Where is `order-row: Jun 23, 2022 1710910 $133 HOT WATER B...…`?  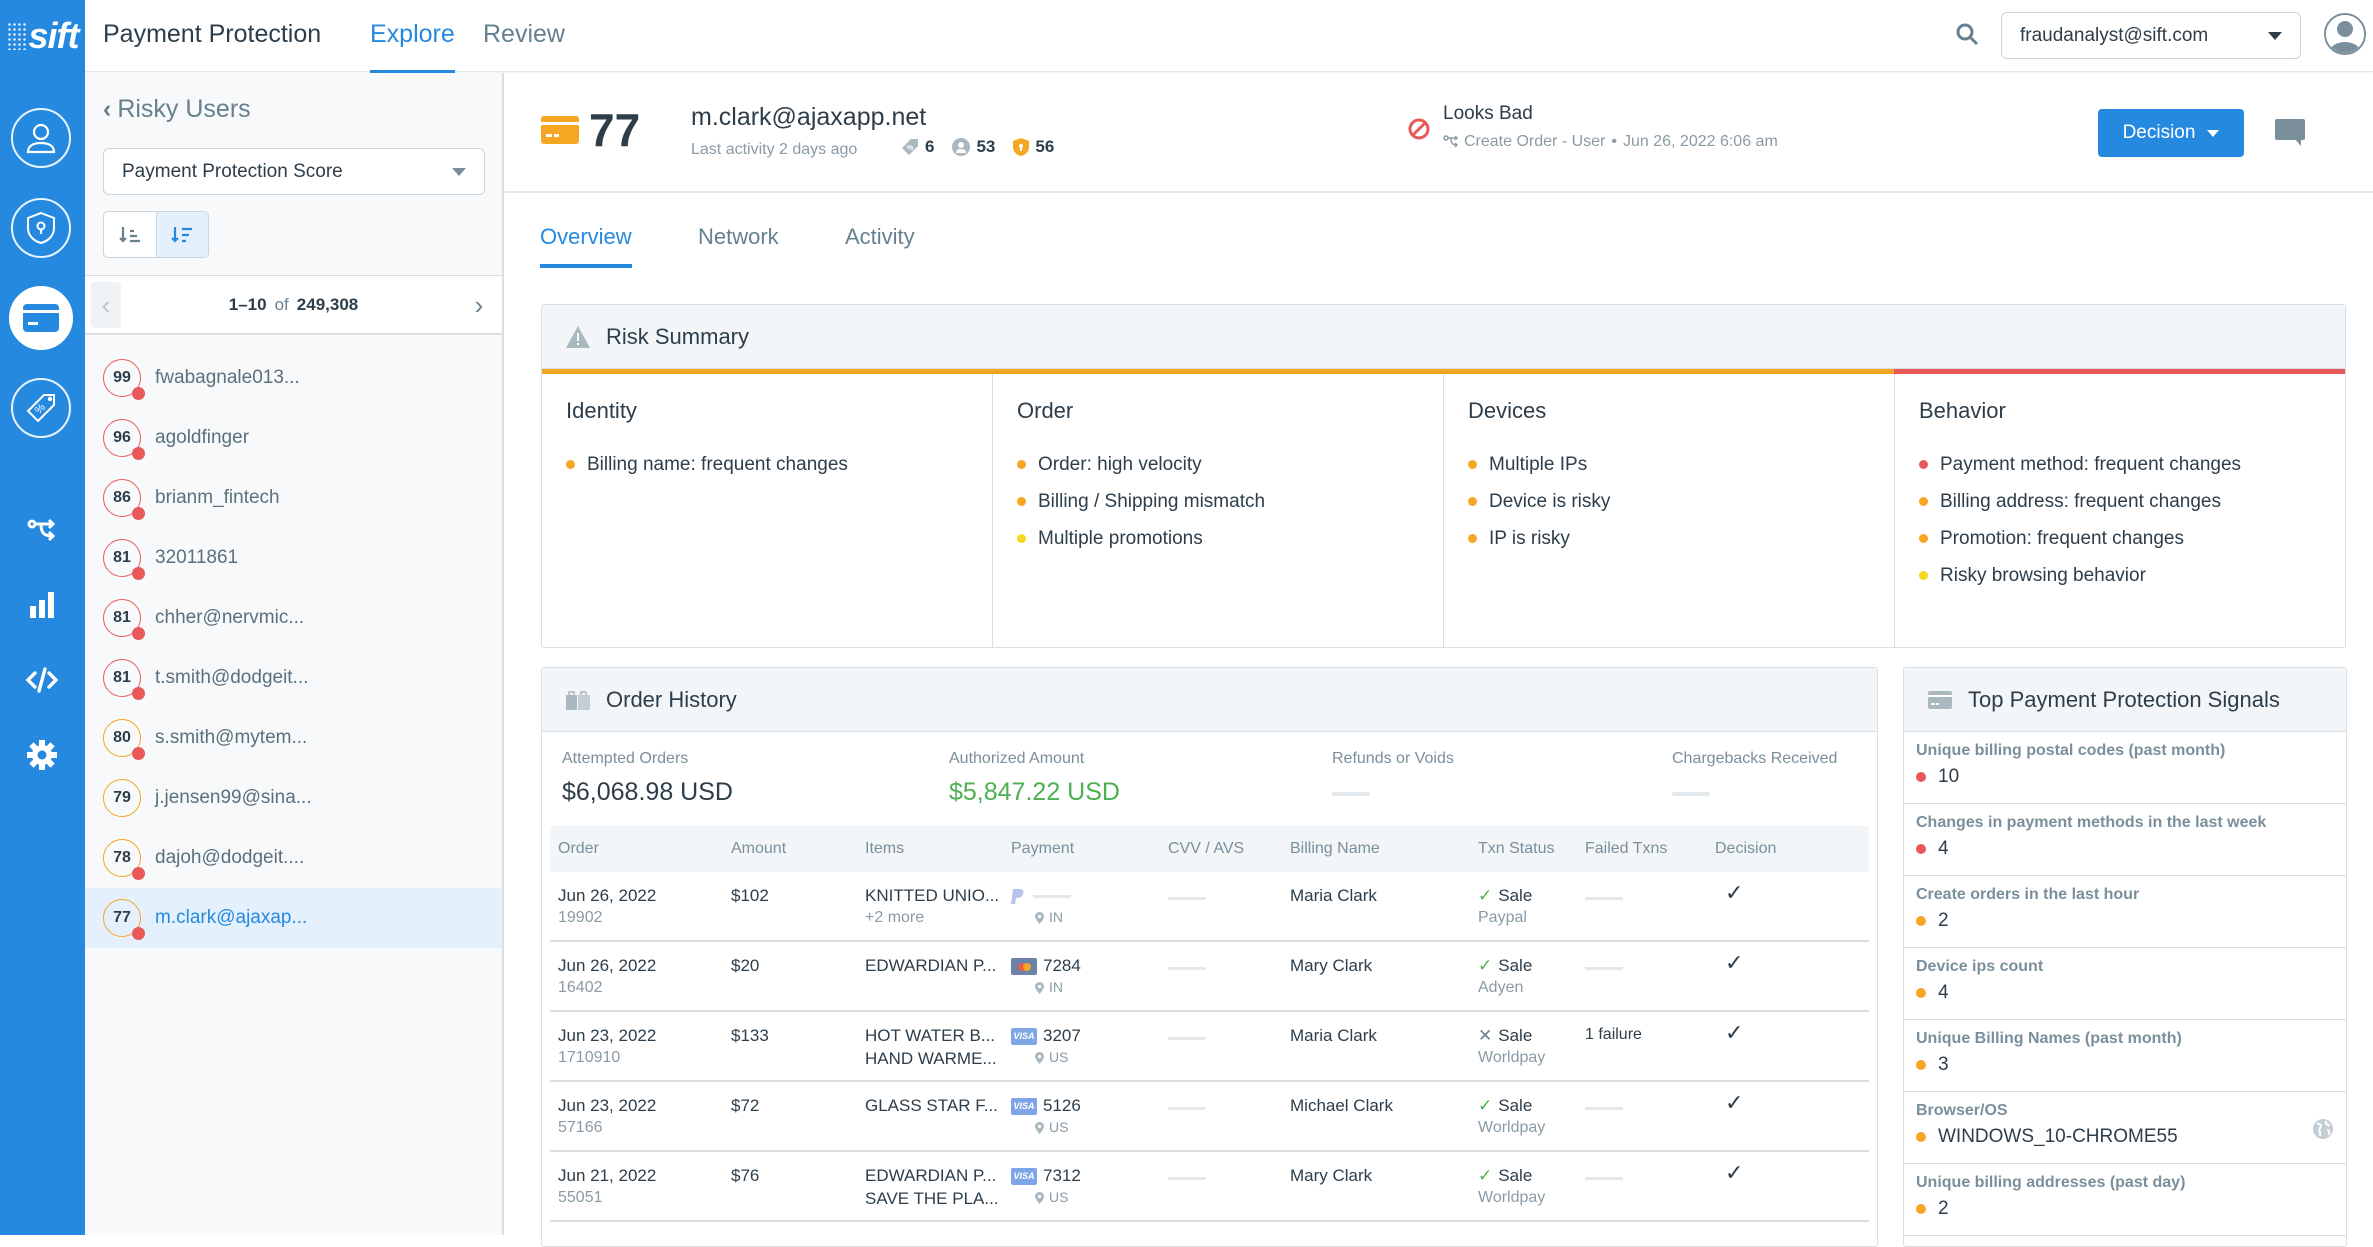
order-row: Jun 23, 2022 1710910 $133 HOT WATER B...… is located at coordinates (1209, 1047).